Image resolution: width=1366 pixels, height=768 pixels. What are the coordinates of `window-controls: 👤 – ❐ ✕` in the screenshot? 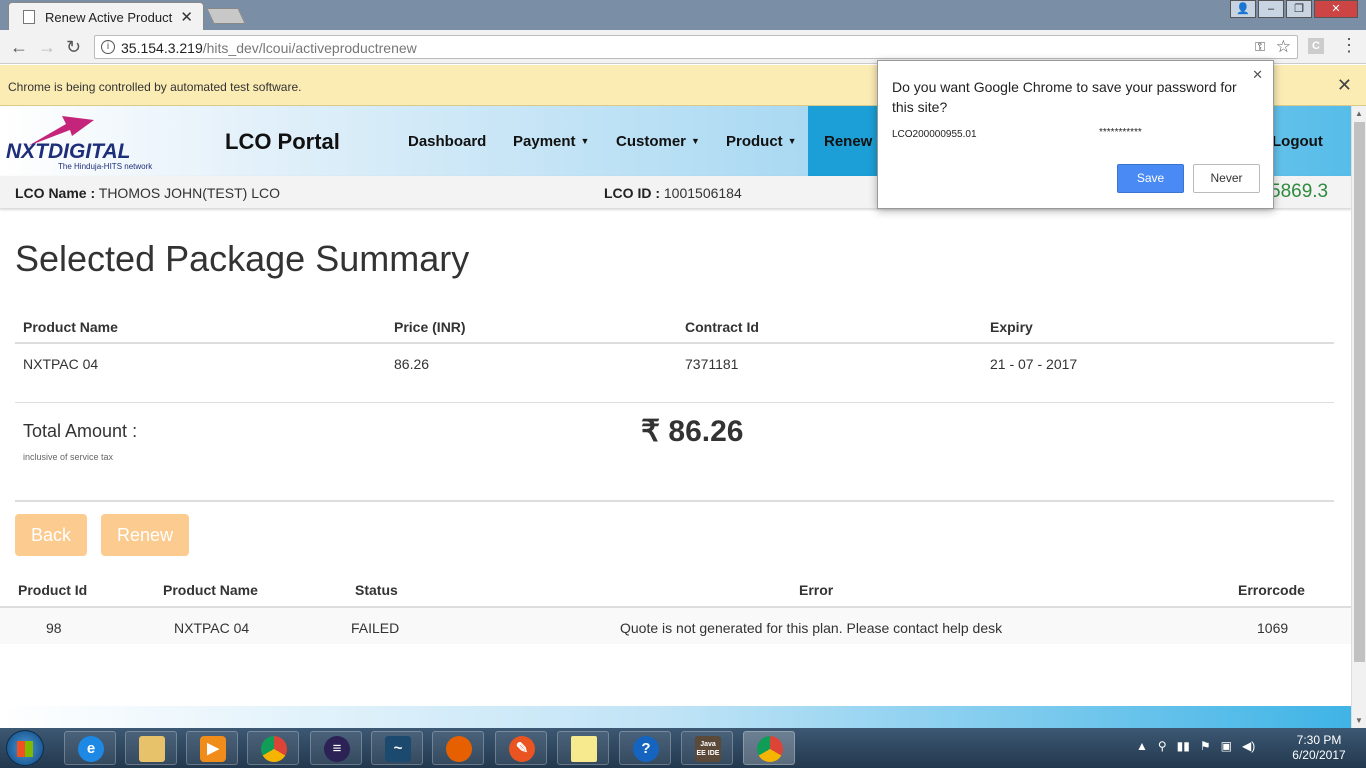 It's located at (1294, 9).